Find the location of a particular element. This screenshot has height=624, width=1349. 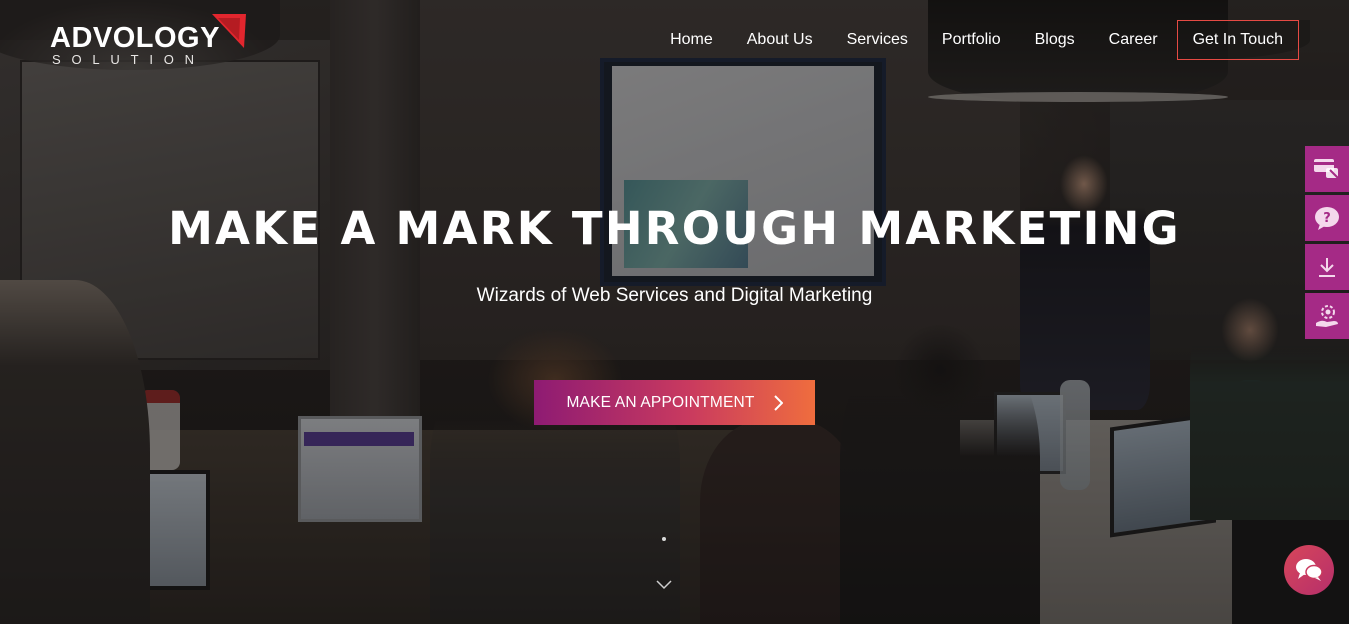

nav-item-career: Career is located at coordinates (1133, 40).